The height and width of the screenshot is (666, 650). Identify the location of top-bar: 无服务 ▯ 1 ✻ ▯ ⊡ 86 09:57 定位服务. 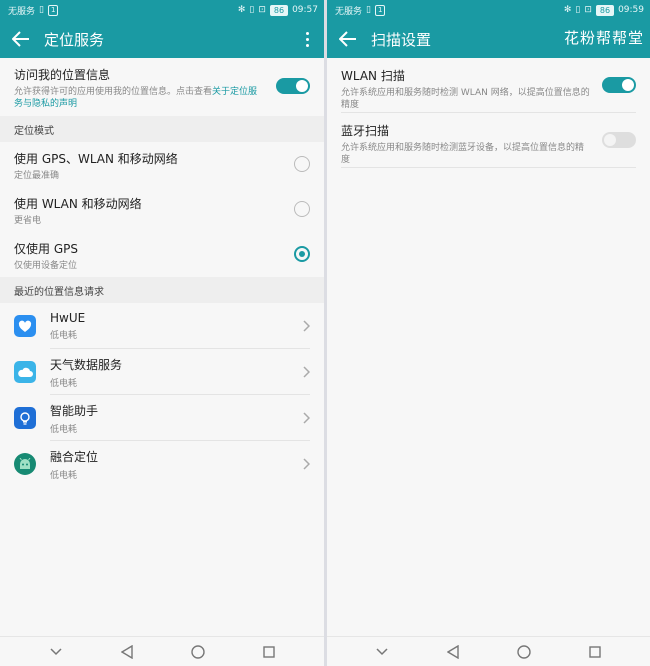
(162, 29).